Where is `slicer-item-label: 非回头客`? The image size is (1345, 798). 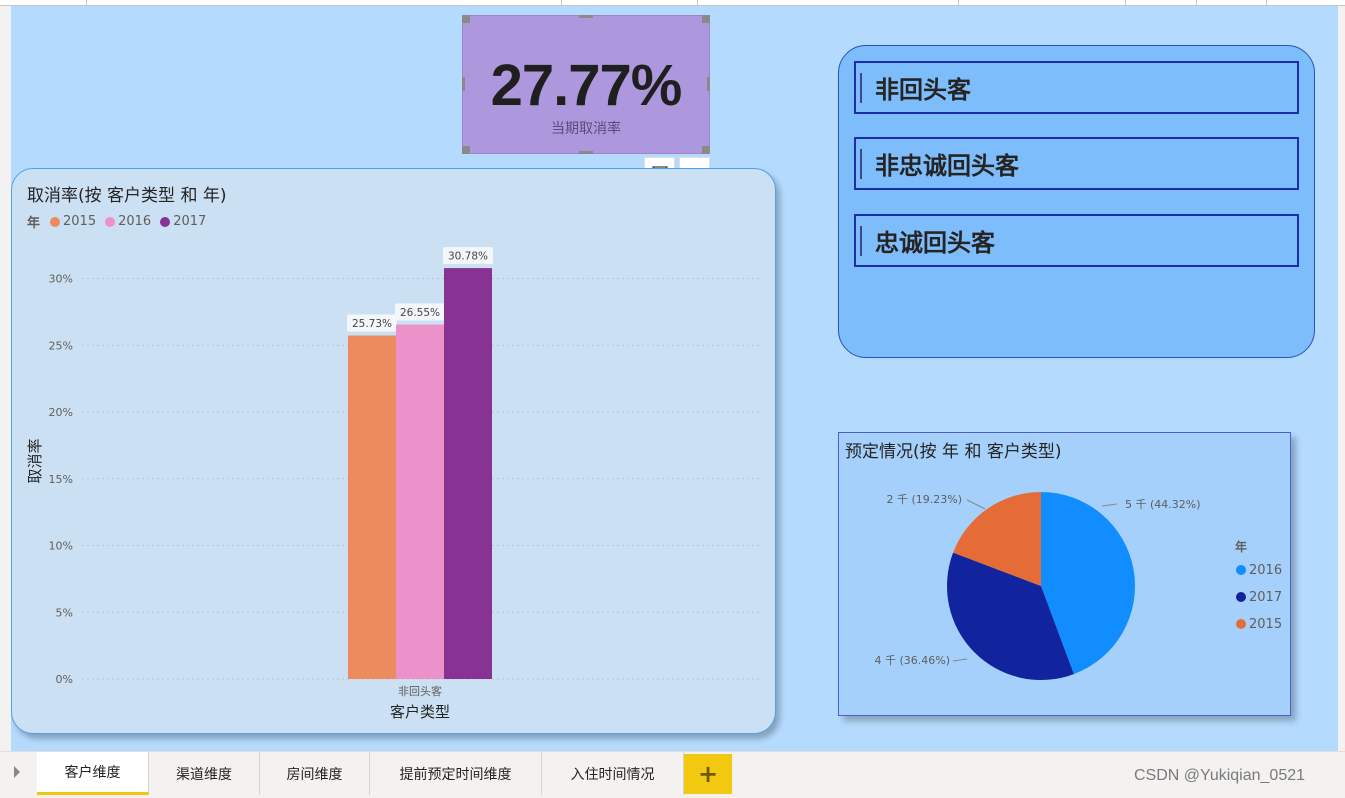
slicer-item-label: 非回头客 is located at coordinates (923, 90).